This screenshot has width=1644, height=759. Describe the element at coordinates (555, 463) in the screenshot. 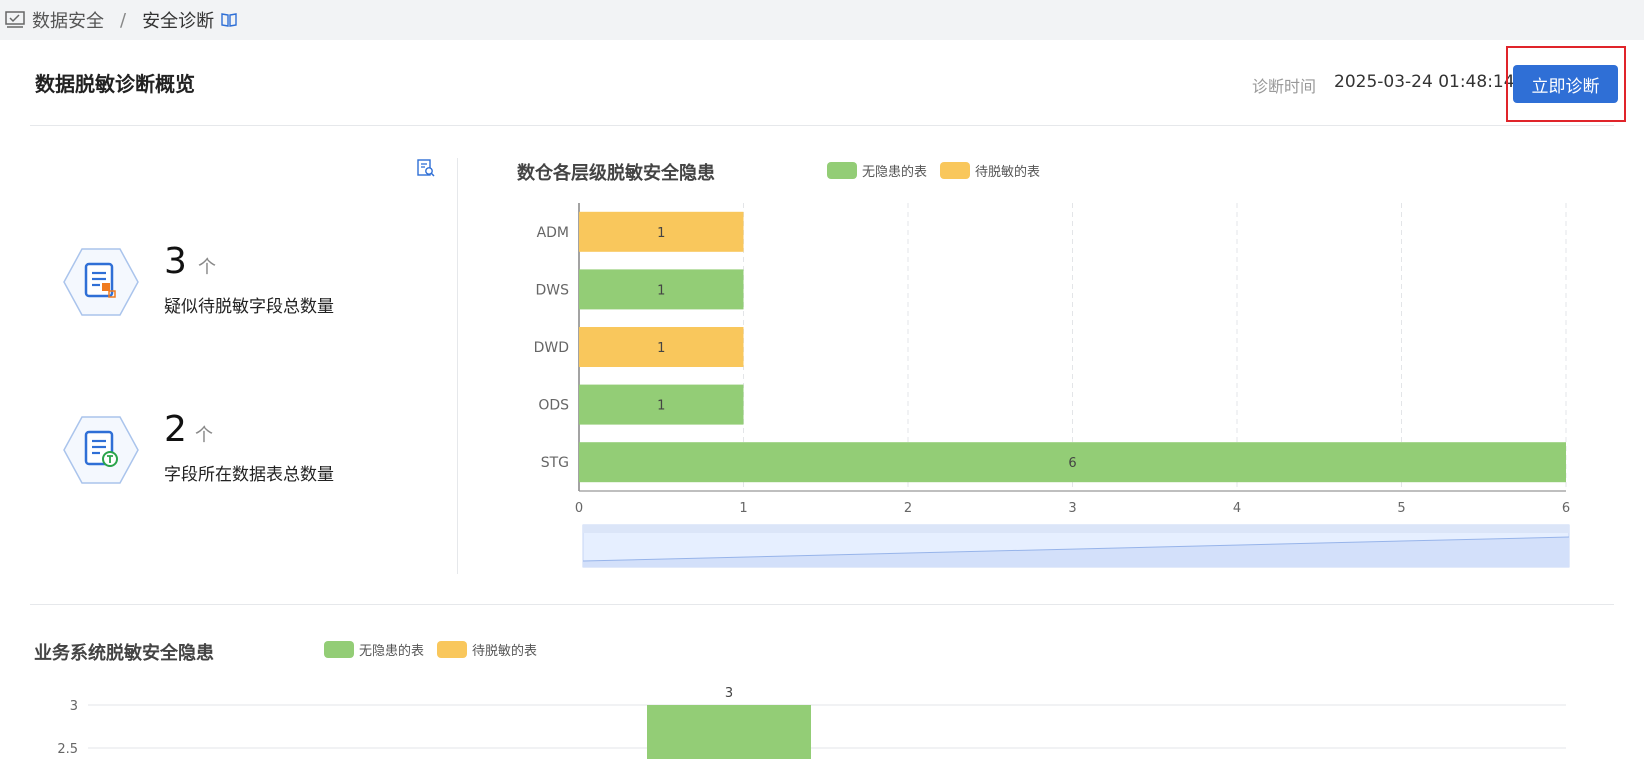

I see `y-tick-label: STG` at that location.